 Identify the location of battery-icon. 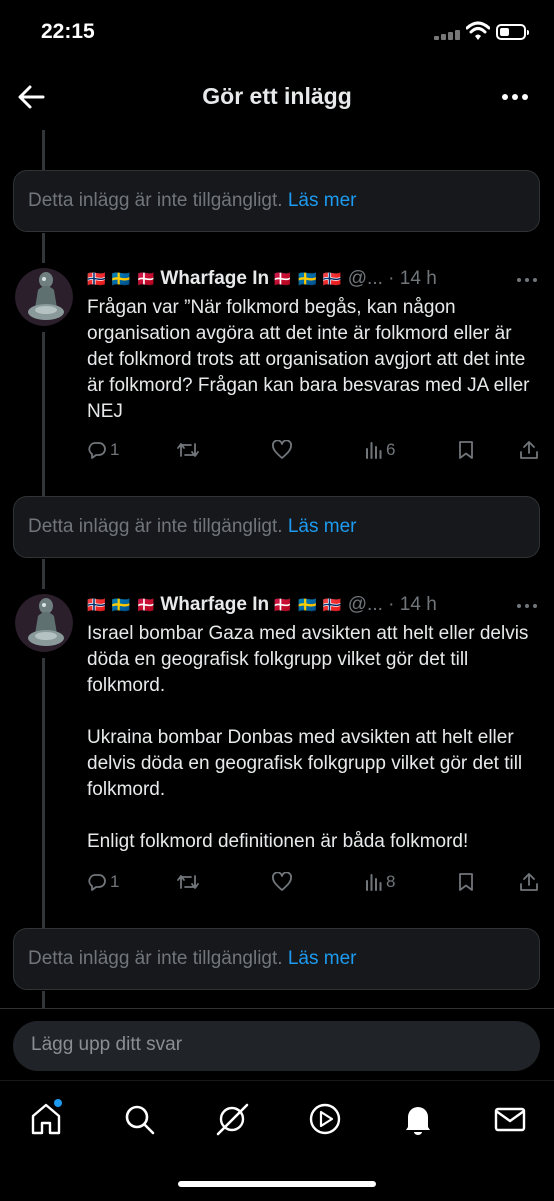
(512, 32).